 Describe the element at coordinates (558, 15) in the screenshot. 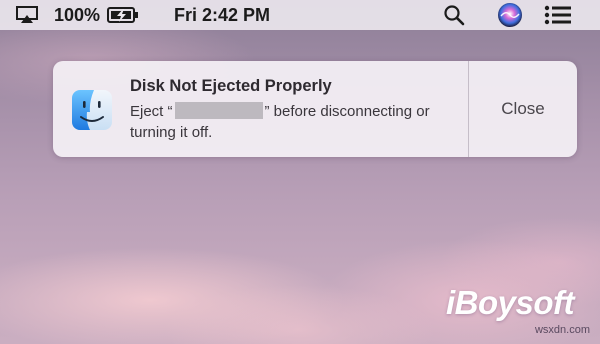

I see `notification-center-icon` at that location.